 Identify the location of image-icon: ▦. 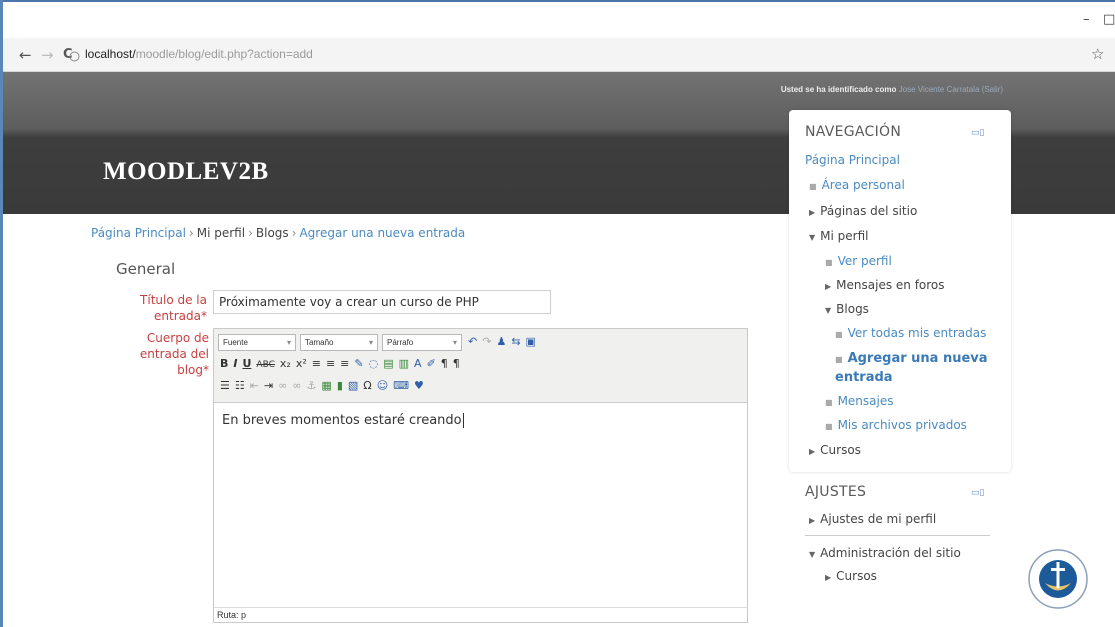
(326, 385).